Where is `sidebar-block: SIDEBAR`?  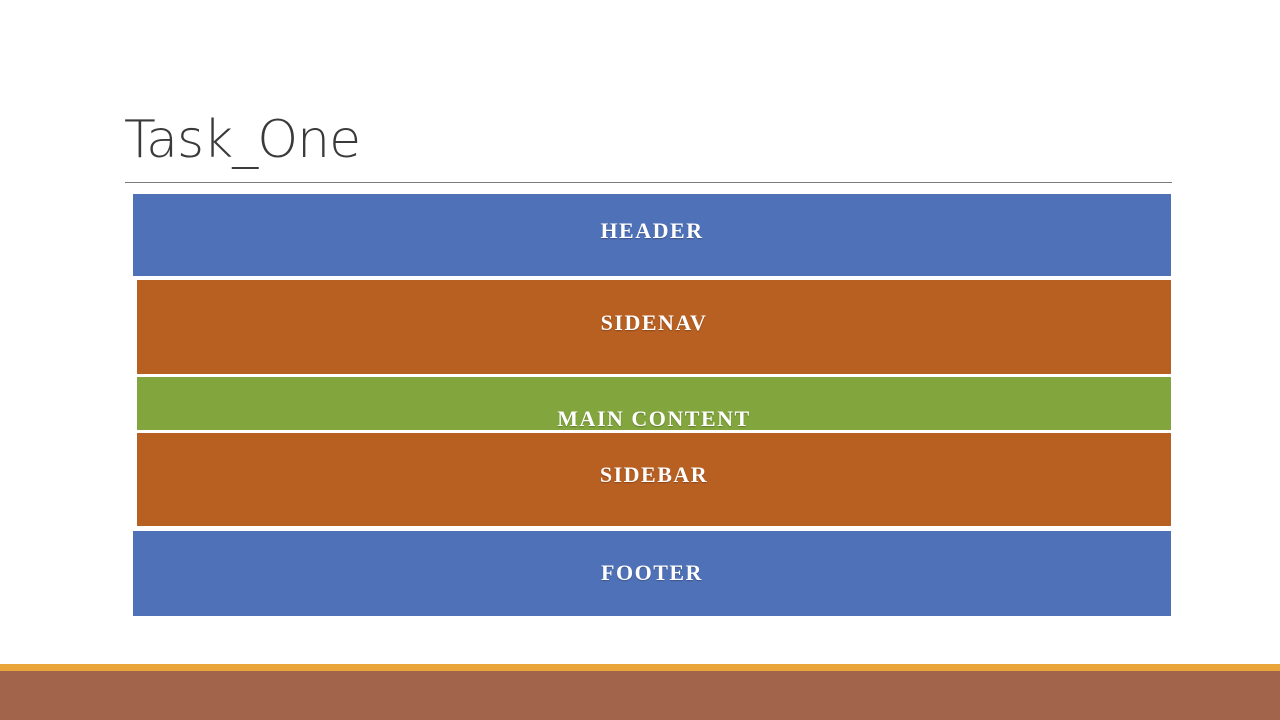
sidebar-block: SIDEBAR is located at coordinates (654, 479).